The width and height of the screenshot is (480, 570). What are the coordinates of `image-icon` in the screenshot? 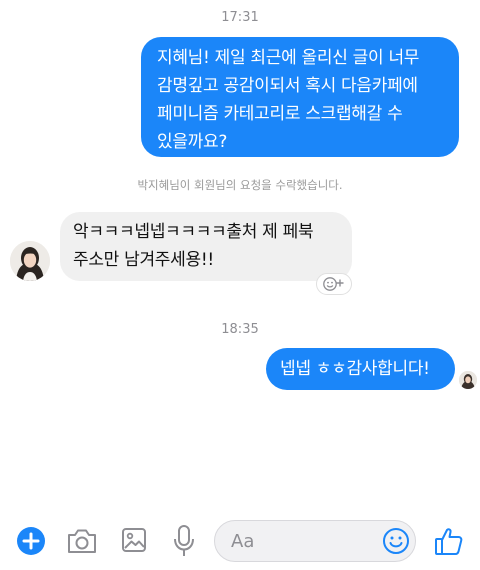 It's located at (134, 540).